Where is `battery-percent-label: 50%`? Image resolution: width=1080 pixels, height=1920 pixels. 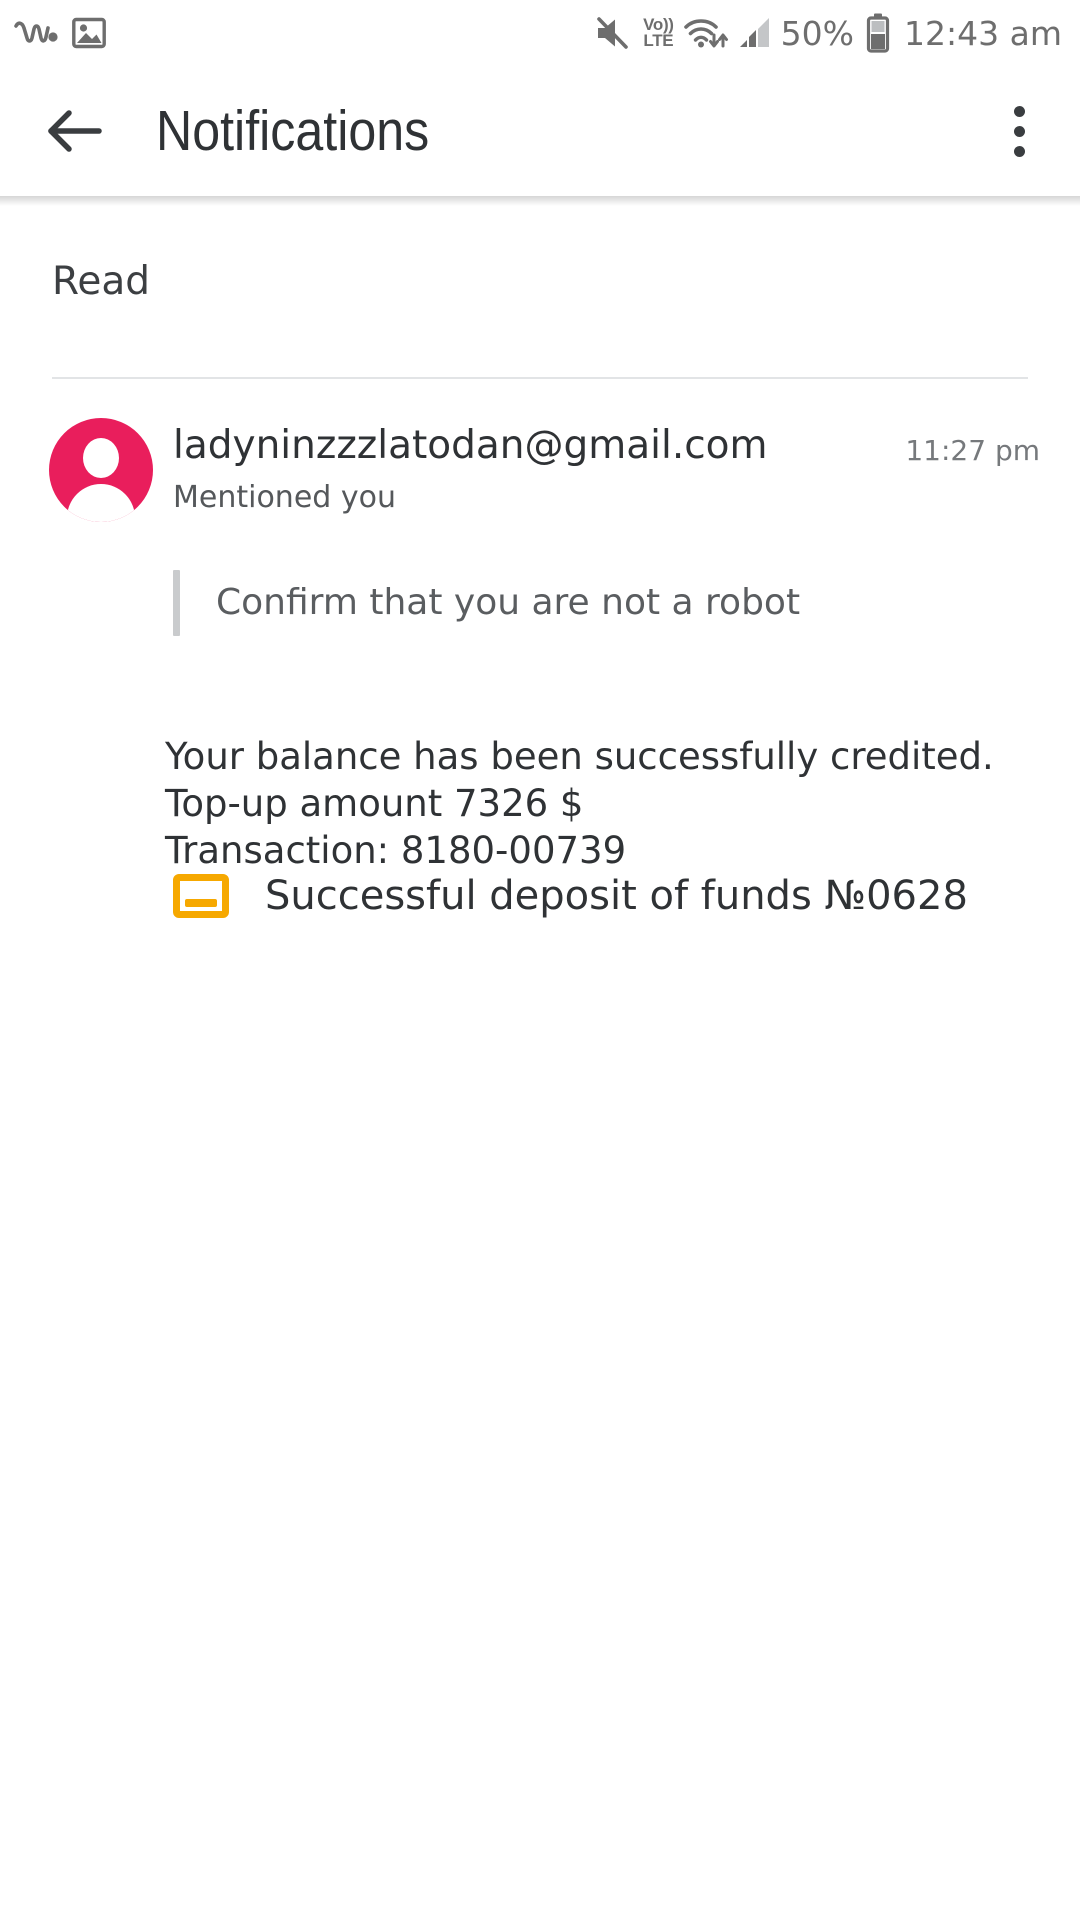
battery-percent-label: 50% is located at coordinates (817, 33).